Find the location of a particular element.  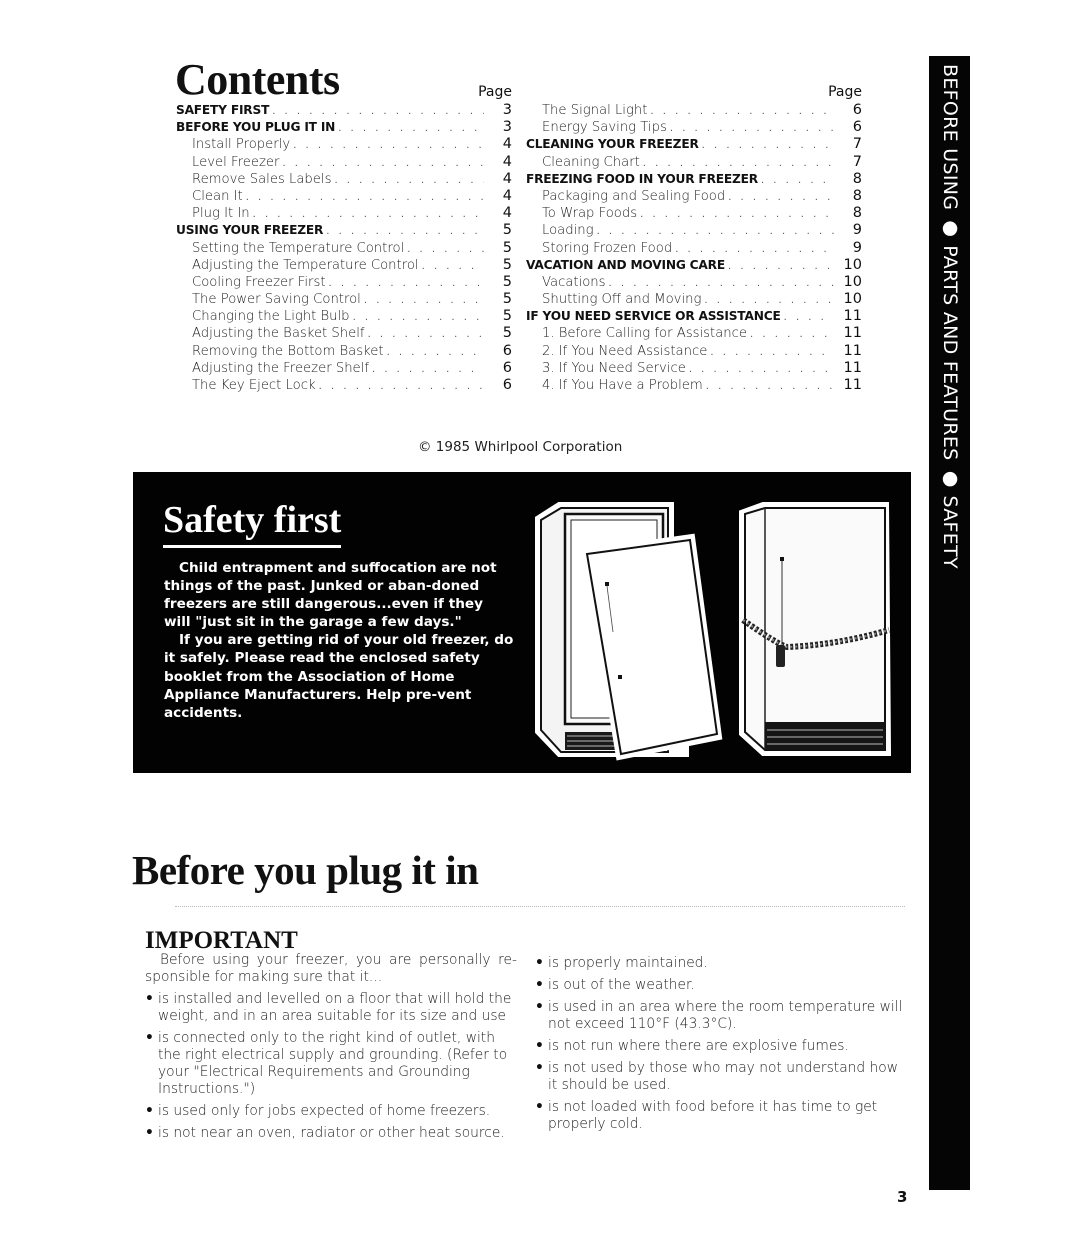

toc-entry: Energy Saving Tips 6 is located at coordinates (694, 127).